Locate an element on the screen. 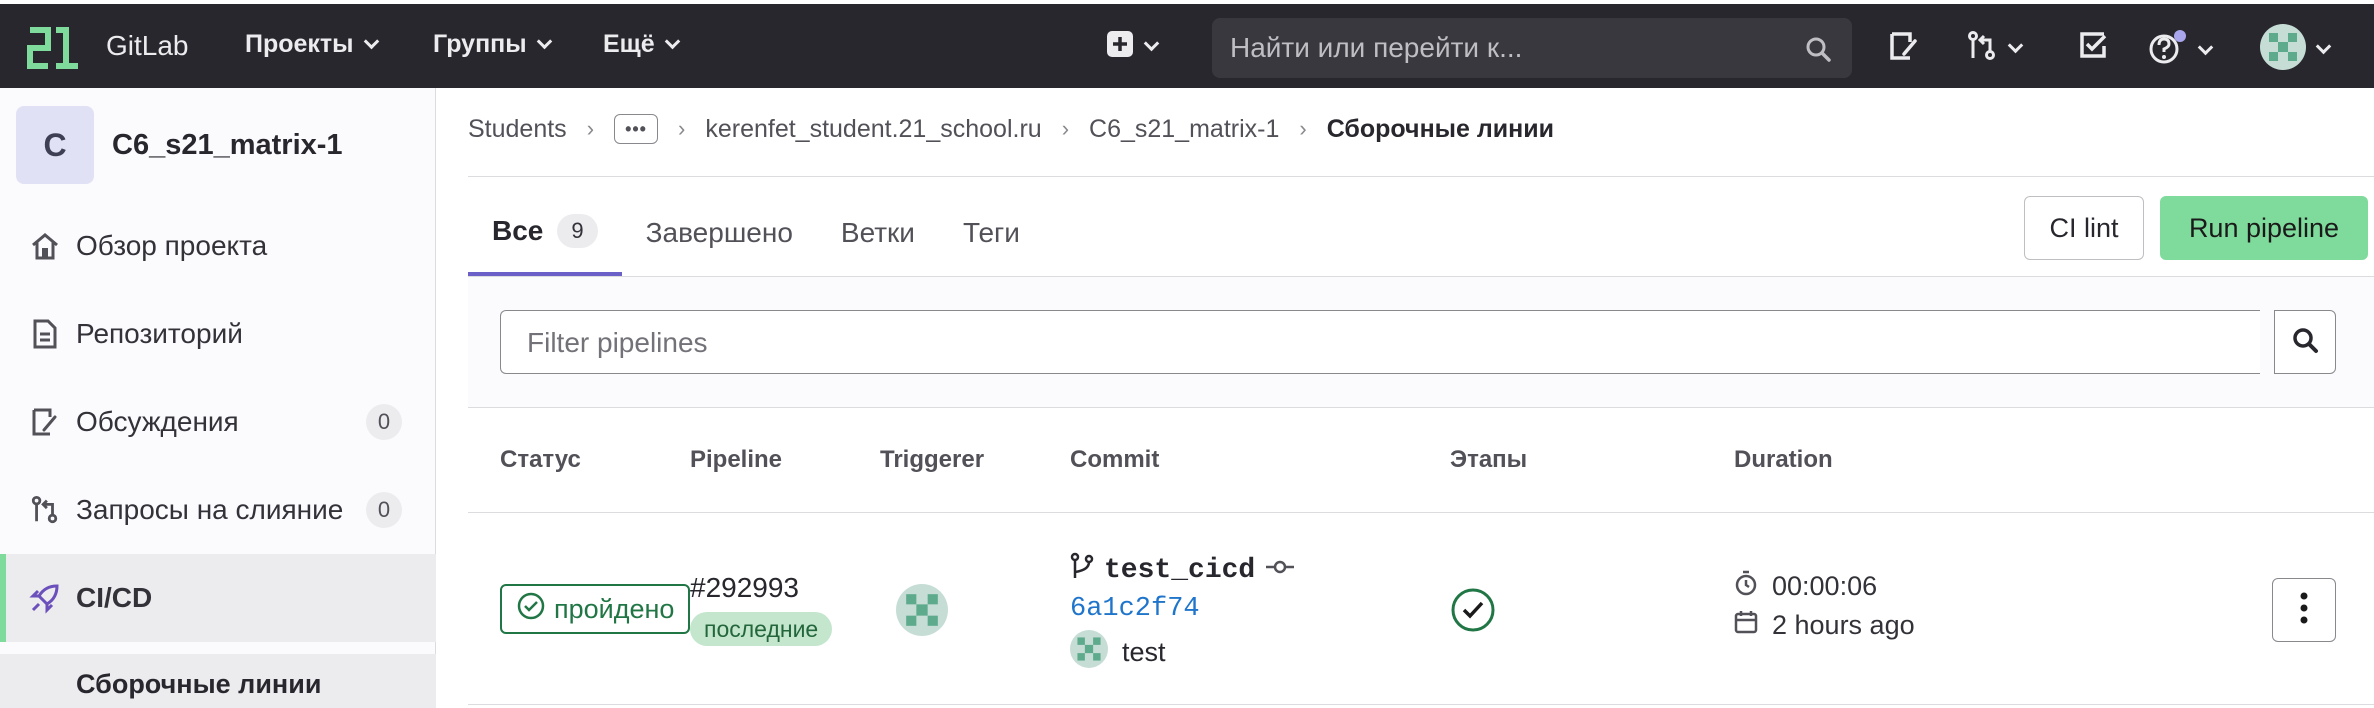 The image size is (2374, 708). stage-passed-icon is located at coordinates (1473, 612).